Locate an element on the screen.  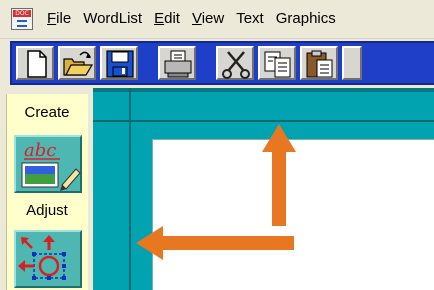
copy-icon is located at coordinates (277, 64).